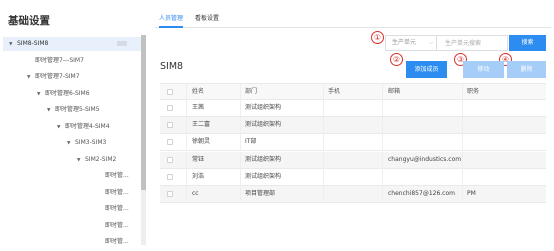 This screenshot has height=251, width=554. Describe the element at coordinates (353, 92) in the screenshot. I see `table-header-row: 姓名 部门 手机 邮箱 职务` at that location.